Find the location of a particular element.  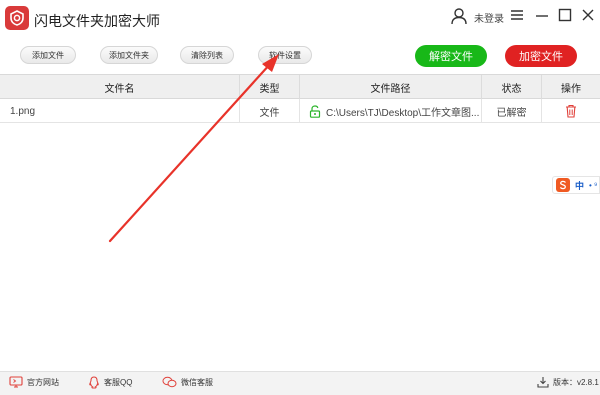

close-icon is located at coordinates (588, 15).